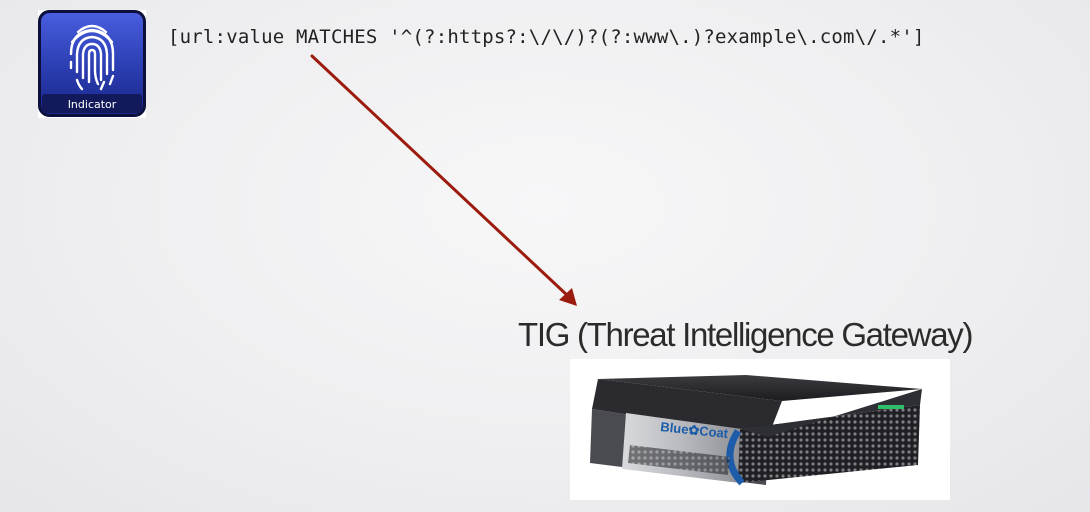  I want to click on indicator-label: Indicator, so click(92, 104).